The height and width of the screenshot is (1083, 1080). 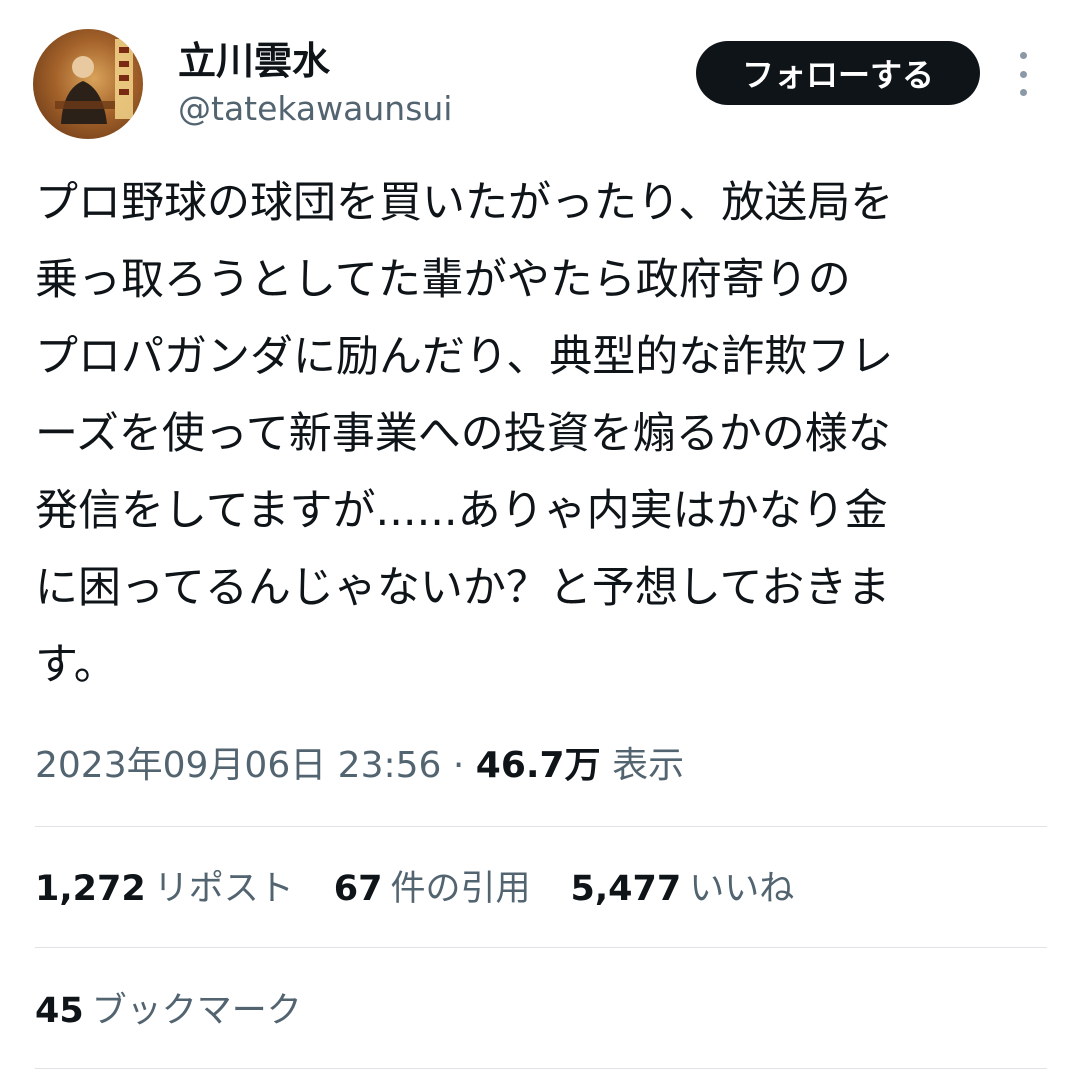 I want to click on quotes-stat: 67 件の引用, so click(x=432, y=889).